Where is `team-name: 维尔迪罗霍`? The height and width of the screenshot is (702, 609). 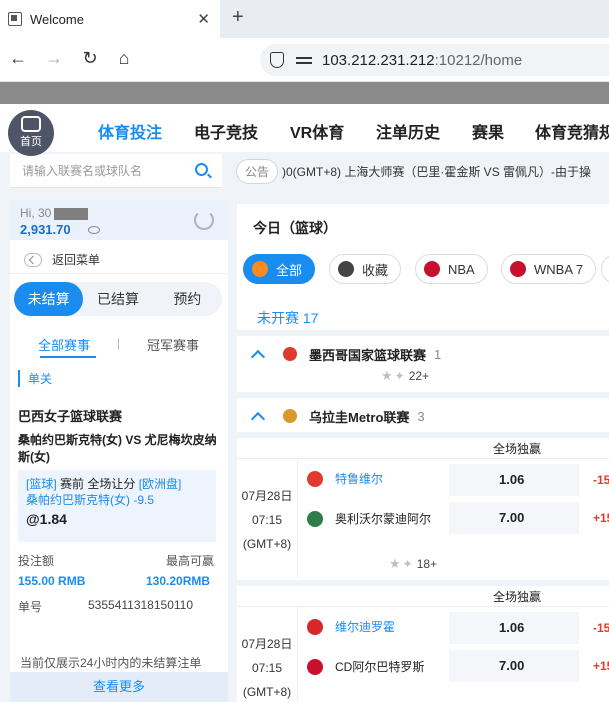
team-name: 维尔迪罗霍 is located at coordinates (365, 627).